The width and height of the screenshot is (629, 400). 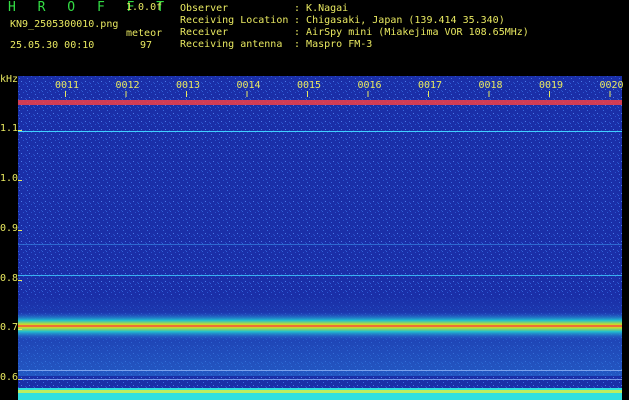 I want to click on x-tick-label: 0014, so click(x=248, y=85).